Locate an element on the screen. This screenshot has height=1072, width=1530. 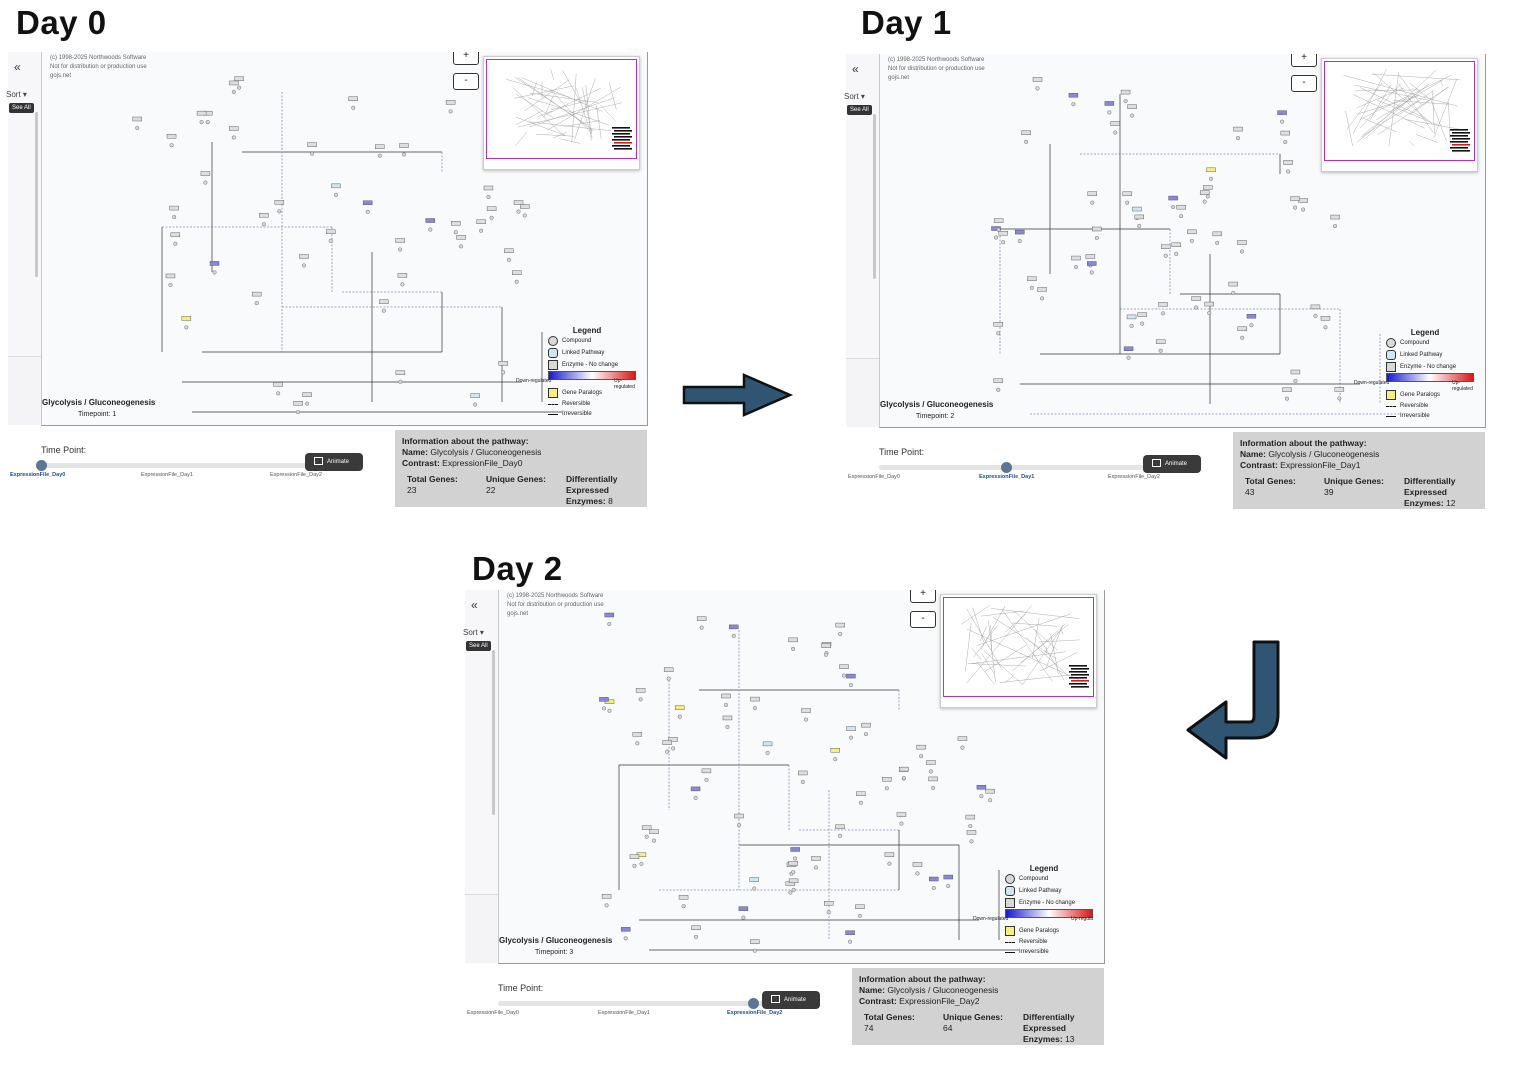
info-unique-value: 64 is located at coordinates (948, 1028).